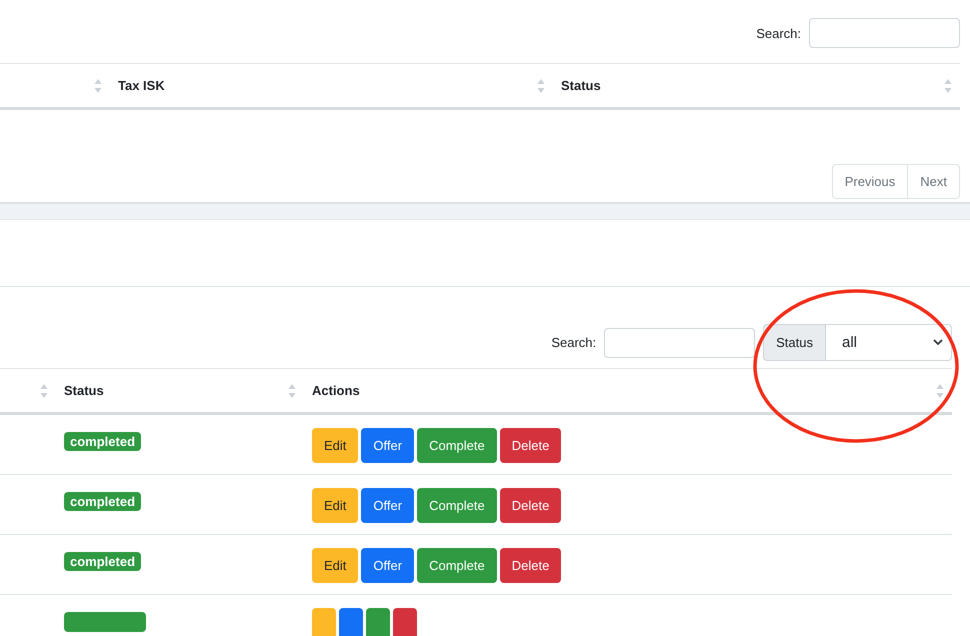  I want to click on pagination-button: Next, so click(934, 181).